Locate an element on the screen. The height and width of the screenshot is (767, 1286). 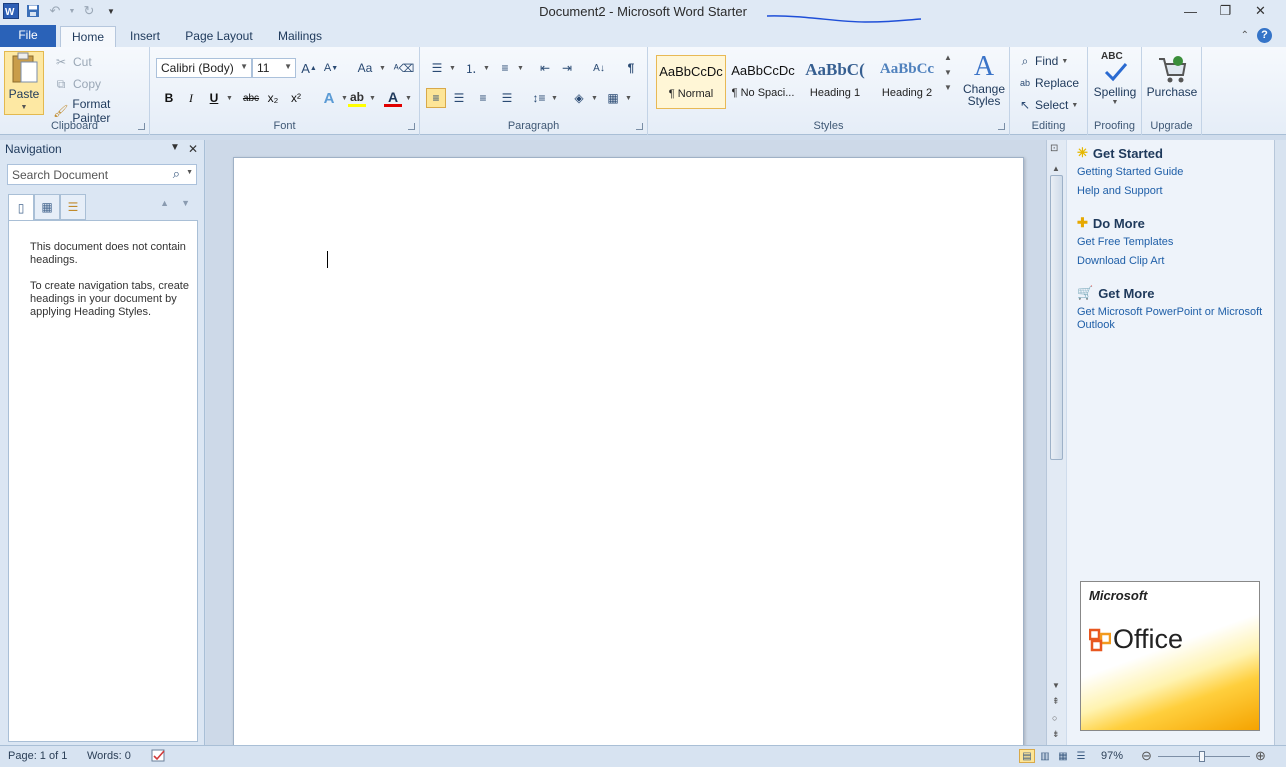
decrease-indent-button: ⇤ is located at coordinates (545, 68).